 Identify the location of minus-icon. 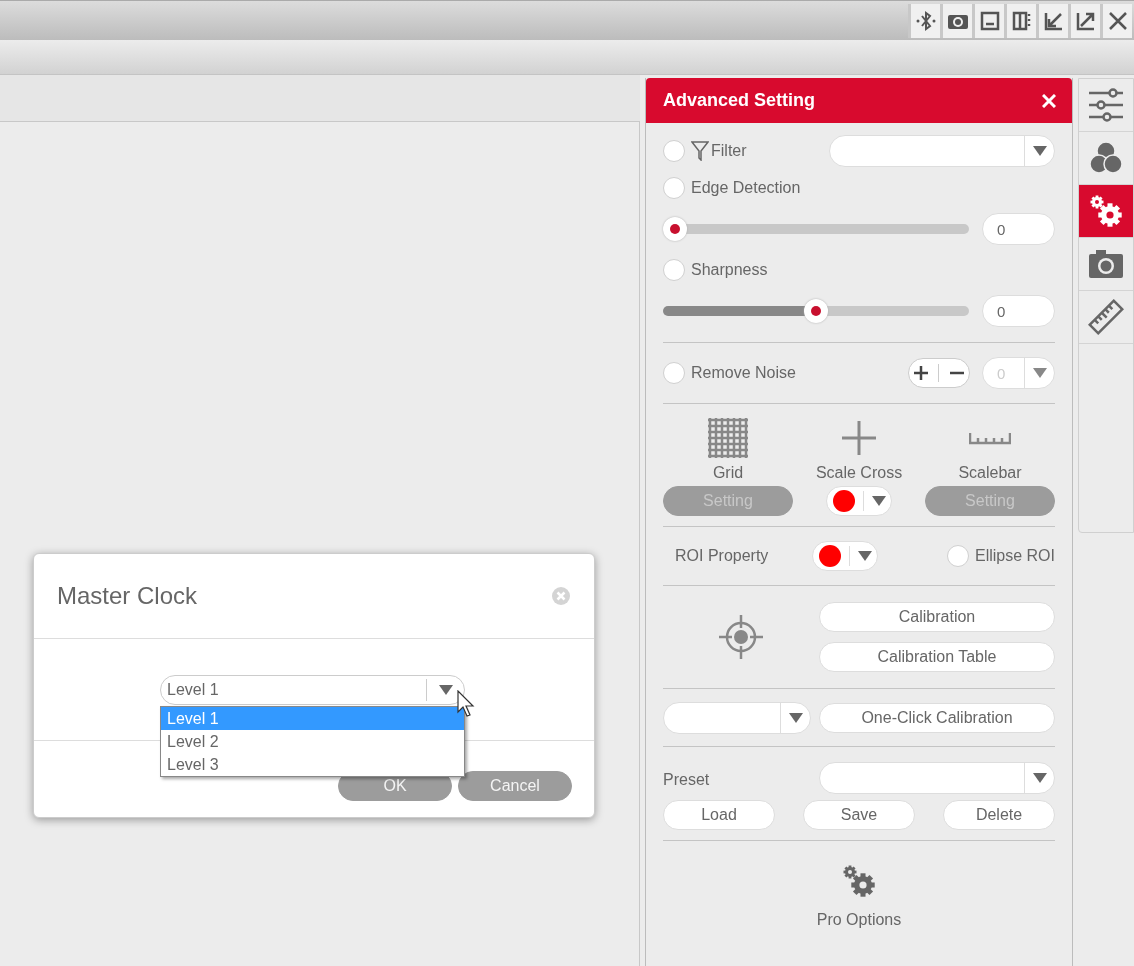
(956, 373).